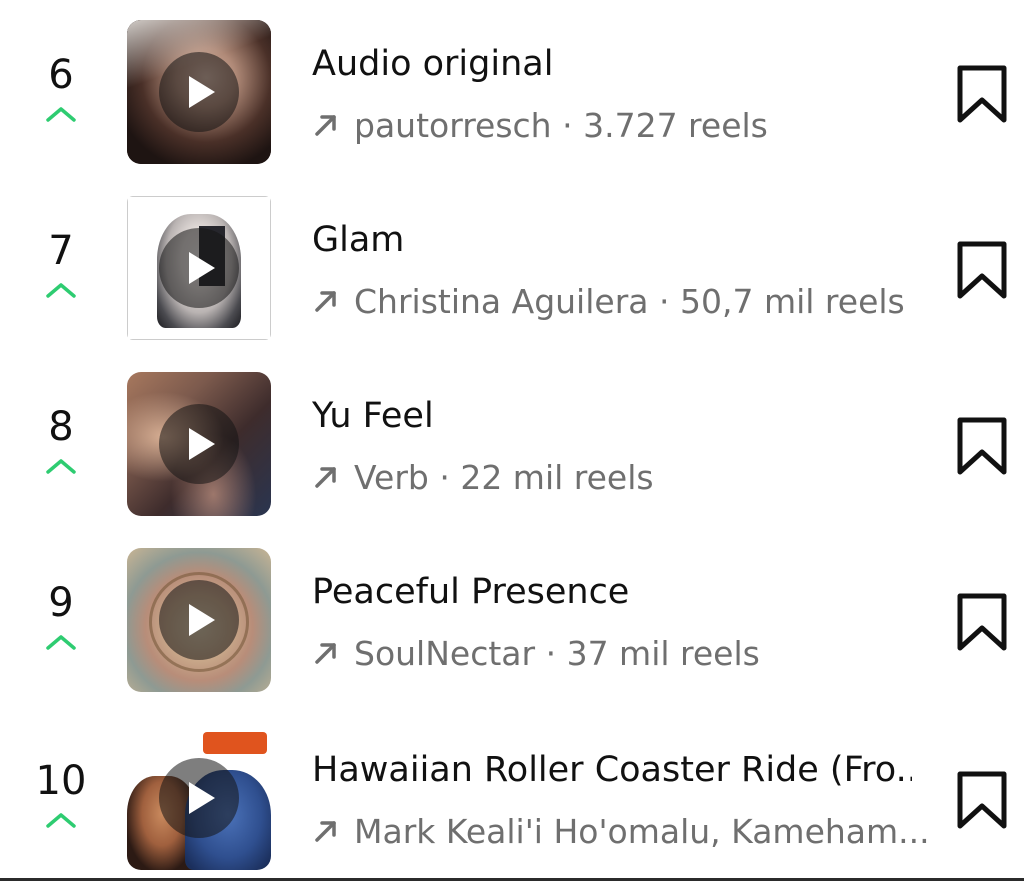  I want to click on audio-meta: pautorresch · 3.727 reels, so click(625, 126).